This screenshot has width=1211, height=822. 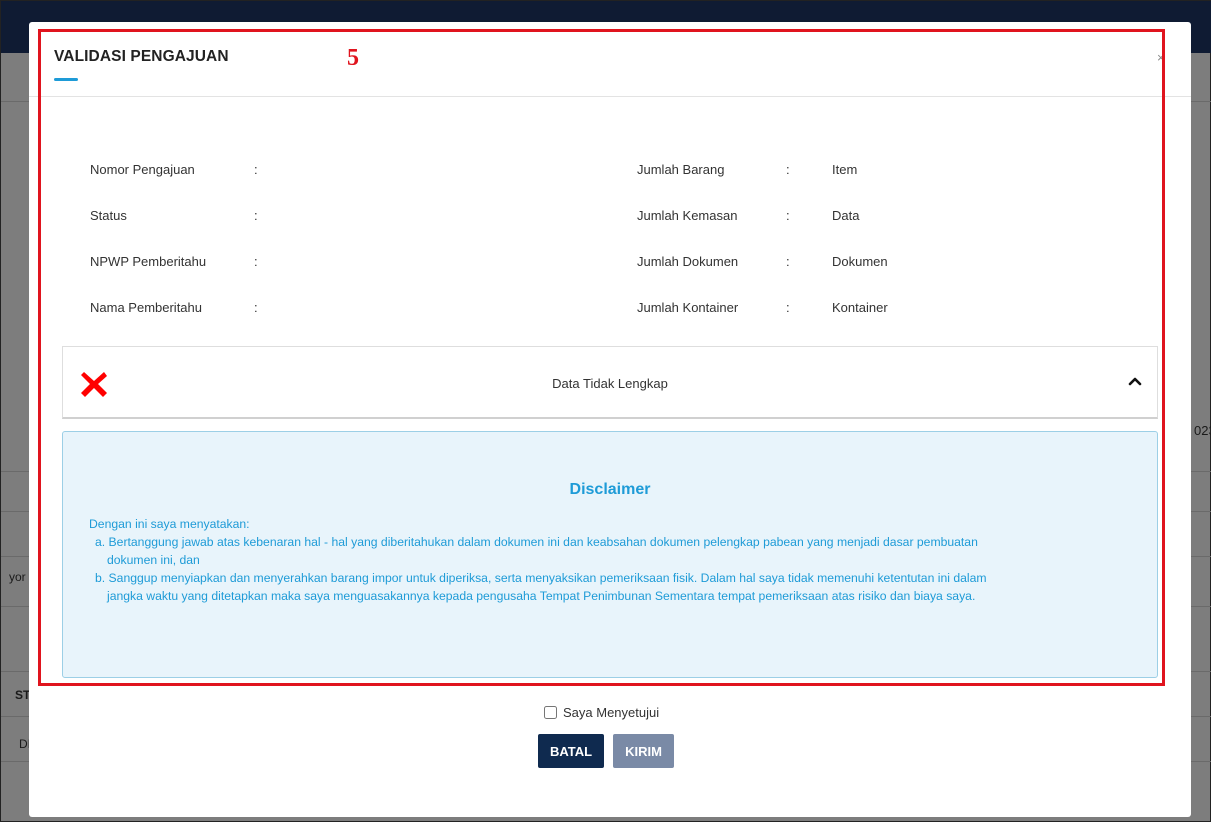 What do you see at coordinates (142, 169) in the screenshot?
I see `label-nomor-pengajuan: Nomor Pengajuan` at bounding box center [142, 169].